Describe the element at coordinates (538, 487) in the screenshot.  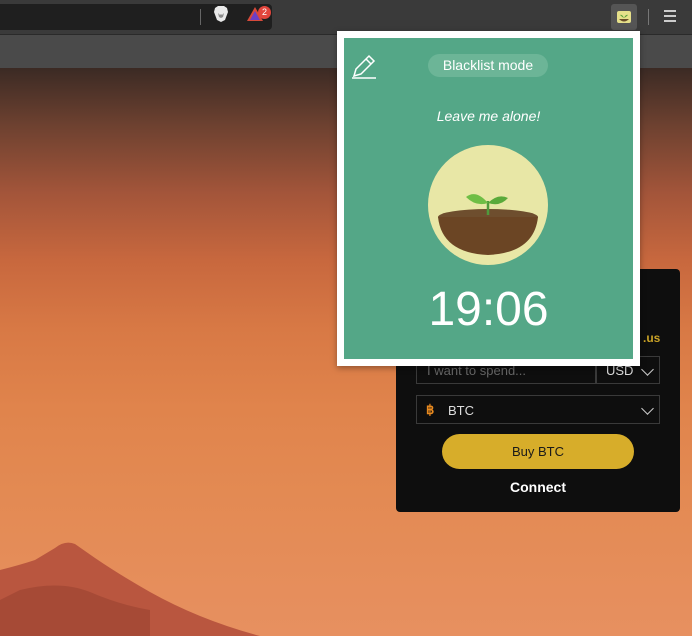
I see `connect-link: Connect` at that location.